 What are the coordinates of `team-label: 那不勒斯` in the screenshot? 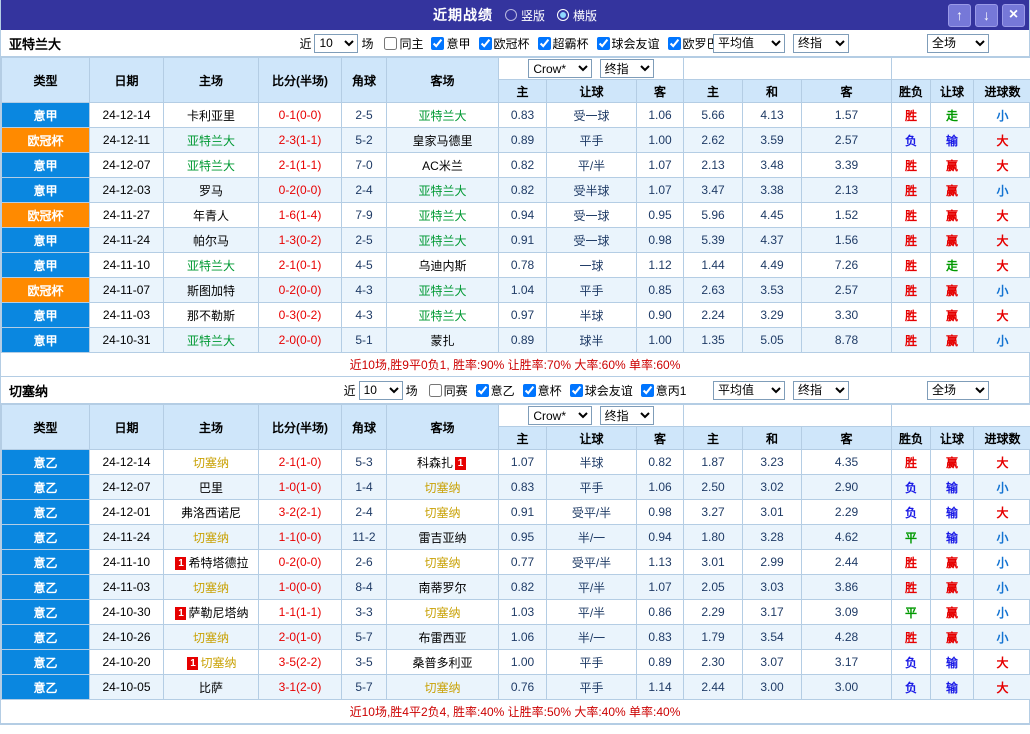 It's located at (210, 315).